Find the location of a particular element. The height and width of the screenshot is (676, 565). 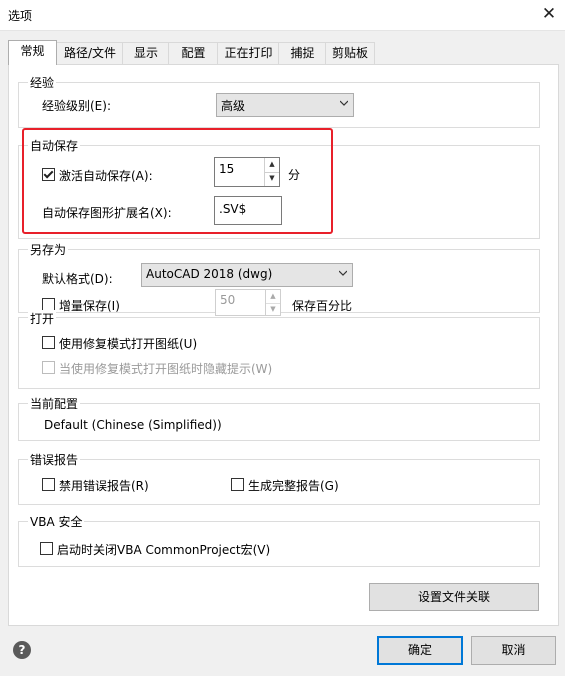

full-report-label: 生成完整报告(G) is located at coordinates (293, 486).